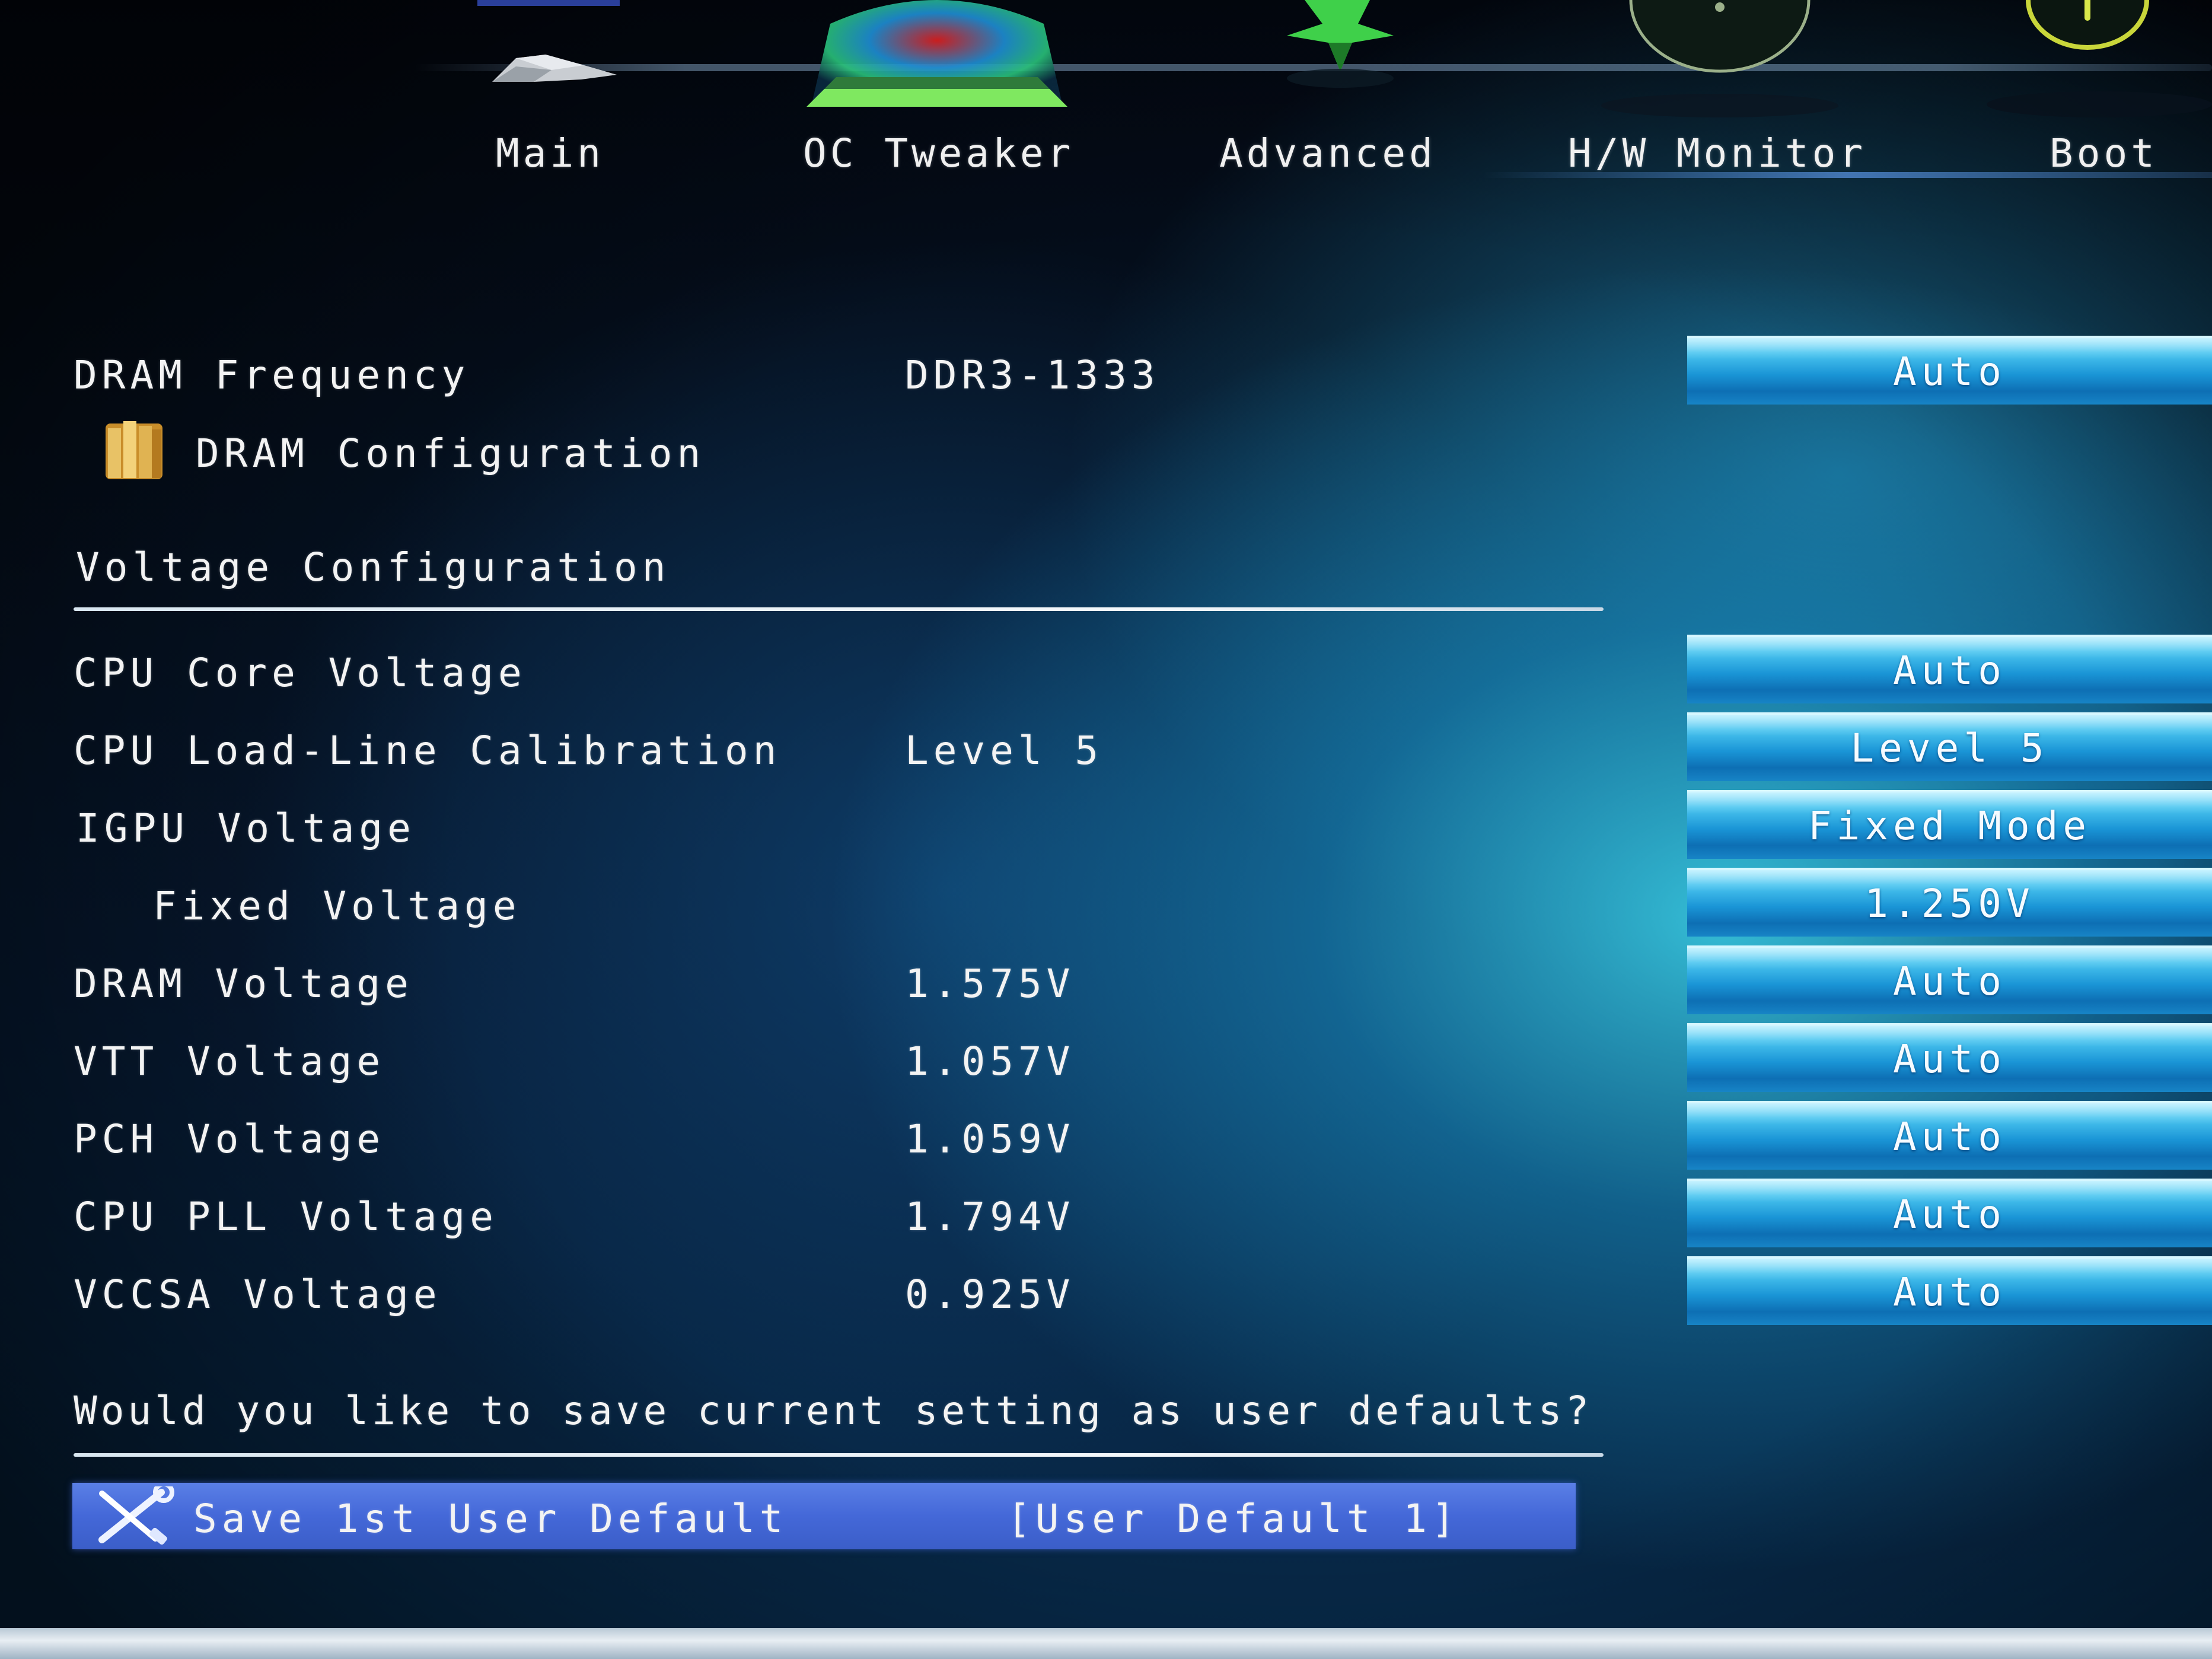 This screenshot has height=1659, width=2212. Describe the element at coordinates (1950, 824) in the screenshot. I see `igpu-voltage-option-button: Fixed Mode` at that location.